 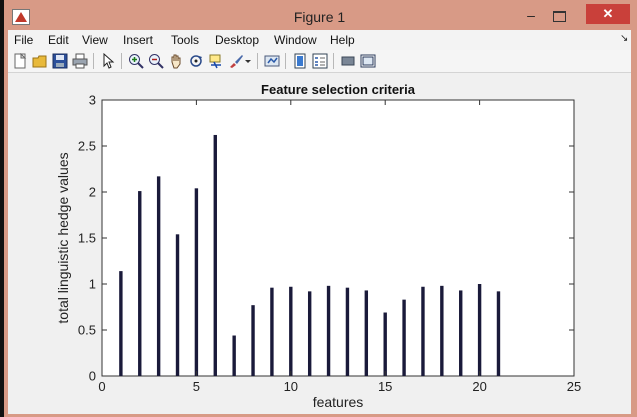 What do you see at coordinates (531, 16) in the screenshot?
I see `minimize-button: –` at bounding box center [531, 16].